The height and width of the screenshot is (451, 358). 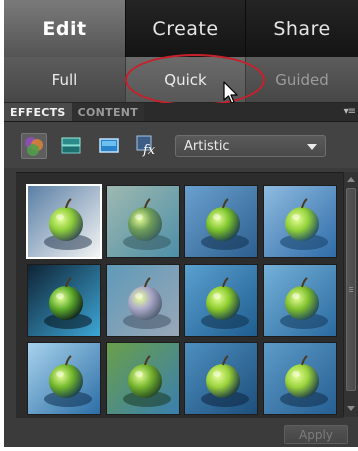 What do you see at coordinates (250, 146) in the screenshot?
I see `effect-category-select: Artistic` at bounding box center [250, 146].